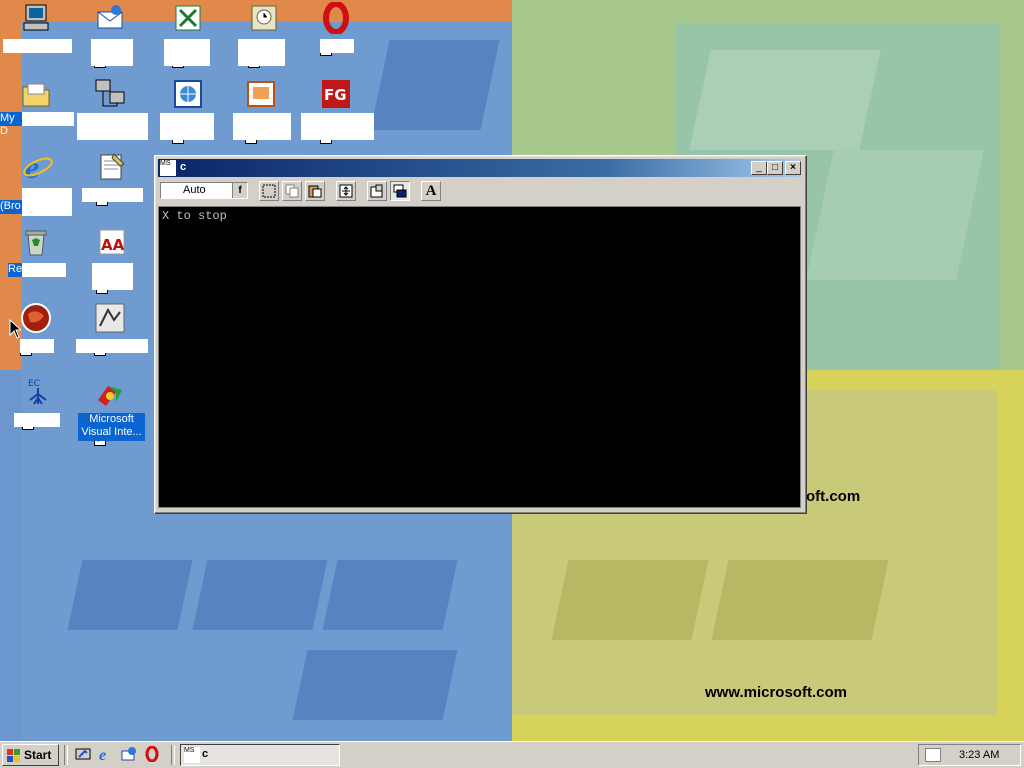 This screenshot has height=768, width=1024. I want to click on mark-icon, so click(269, 191).